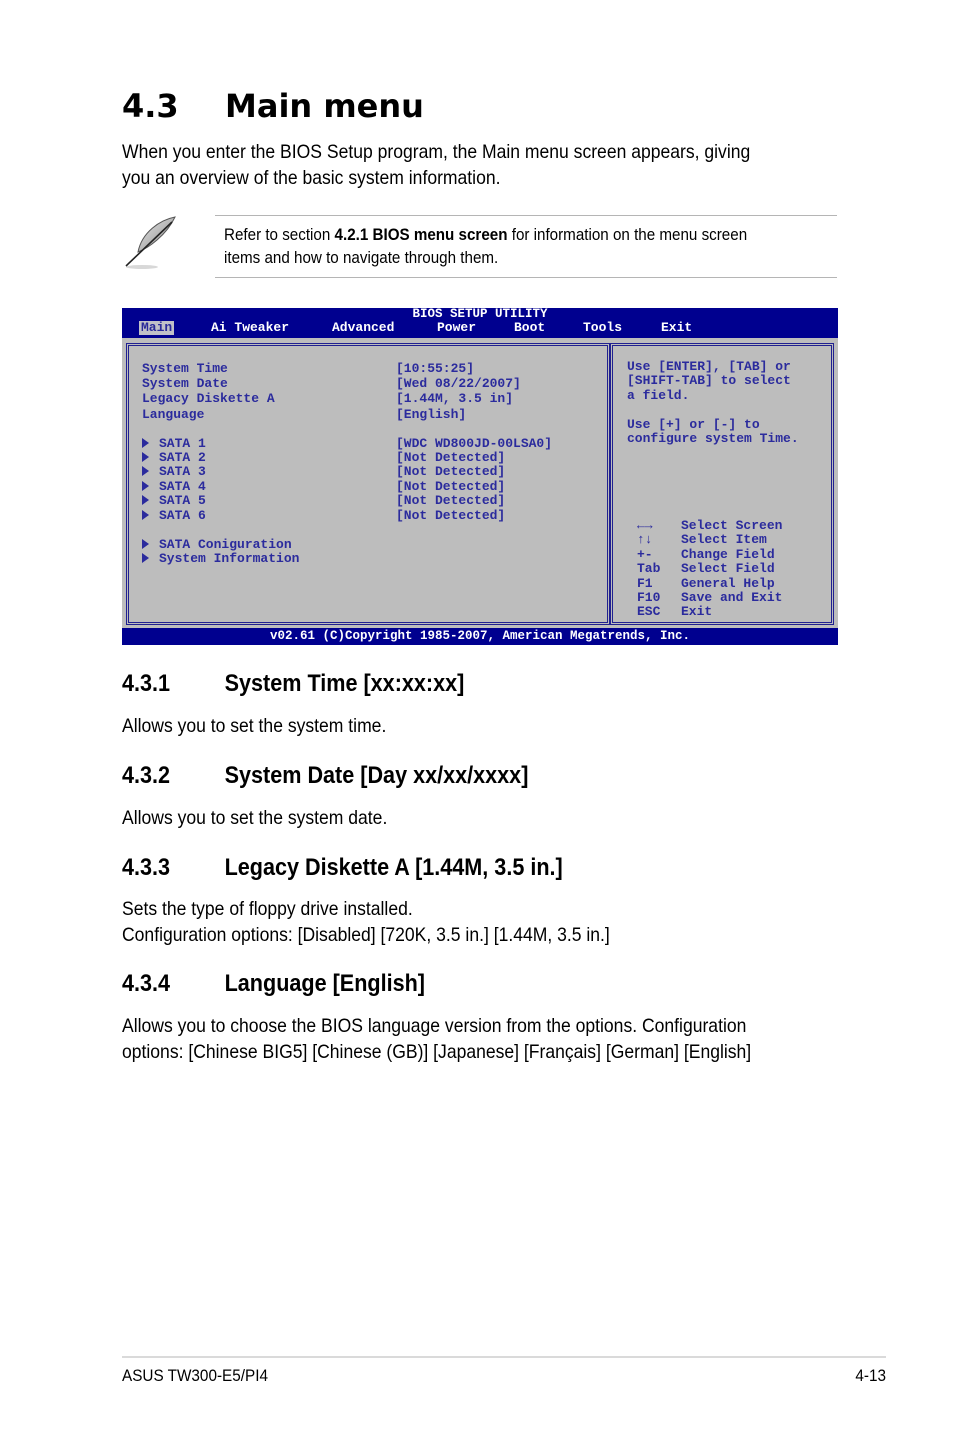 This screenshot has height=1438, width=954. I want to click on submenu-sata-5: SATA 5, so click(174, 501).